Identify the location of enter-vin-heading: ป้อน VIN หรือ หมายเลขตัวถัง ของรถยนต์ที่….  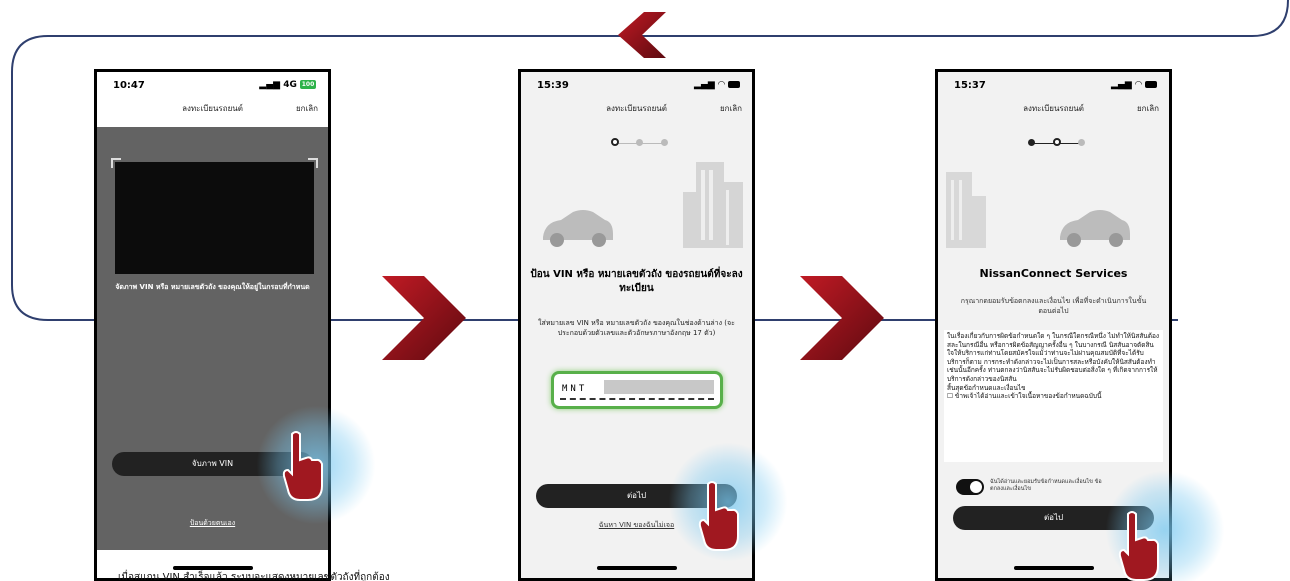
(636, 281).